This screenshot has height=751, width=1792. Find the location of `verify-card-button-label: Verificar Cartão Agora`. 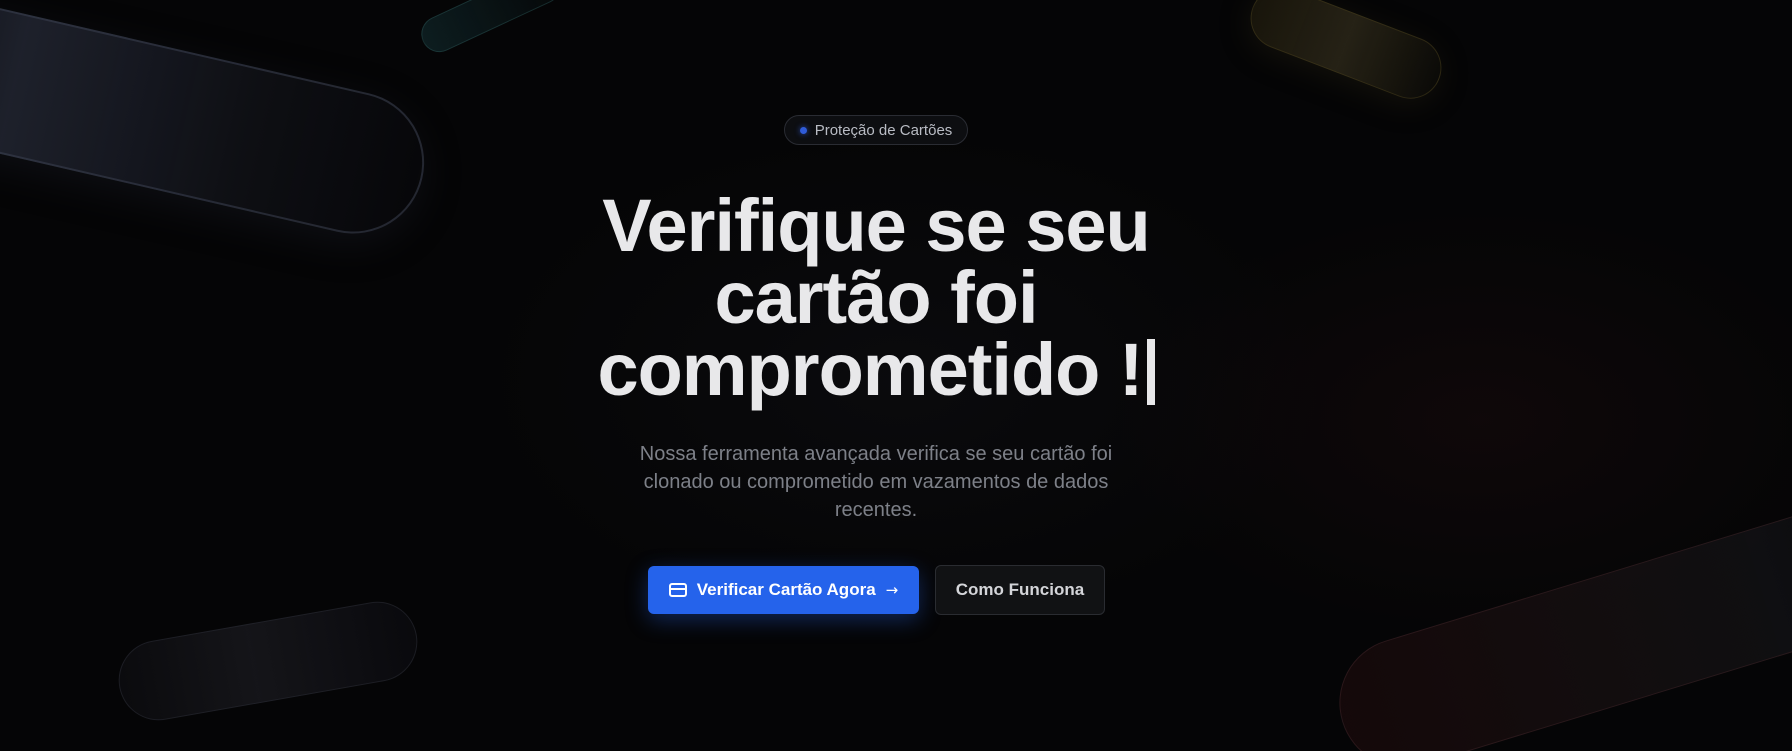

verify-card-button-label: Verificar Cartão Agora is located at coordinates (786, 589).